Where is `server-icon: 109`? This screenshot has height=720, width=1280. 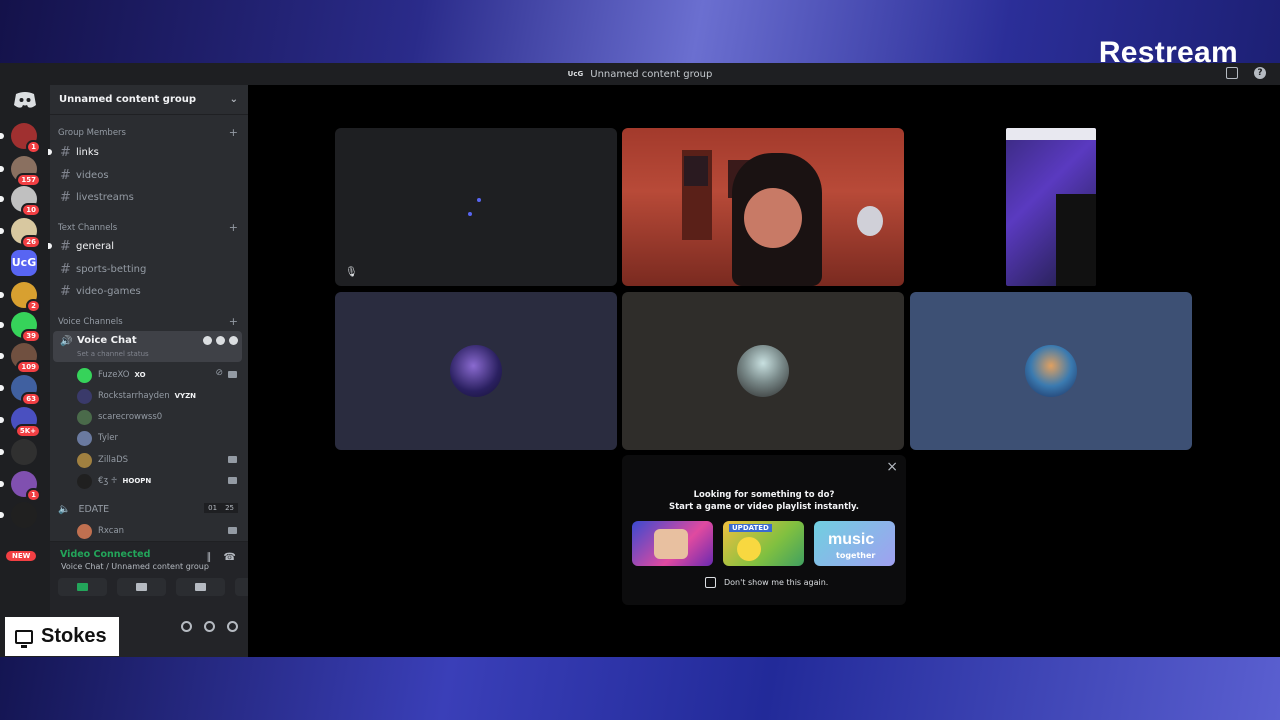 server-icon: 109 is located at coordinates (20, 358).